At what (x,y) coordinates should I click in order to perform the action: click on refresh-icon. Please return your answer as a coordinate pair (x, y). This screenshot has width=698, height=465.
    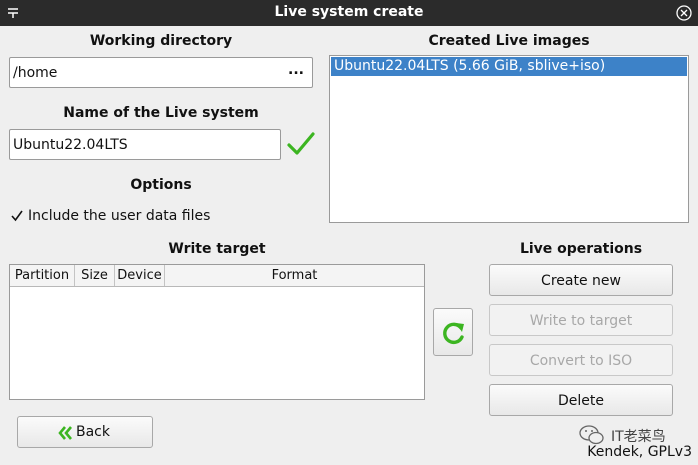
    Looking at the image, I should click on (453, 333).